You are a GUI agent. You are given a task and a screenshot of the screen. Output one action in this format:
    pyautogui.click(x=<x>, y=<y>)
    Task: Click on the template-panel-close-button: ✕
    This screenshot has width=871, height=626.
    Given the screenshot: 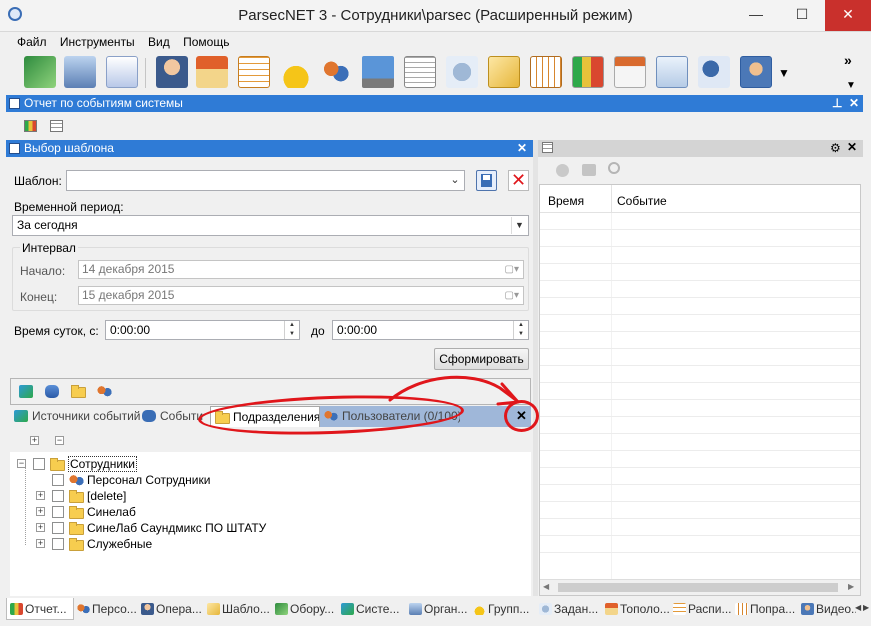 What is the action you would take?
    pyautogui.click(x=522, y=148)
    